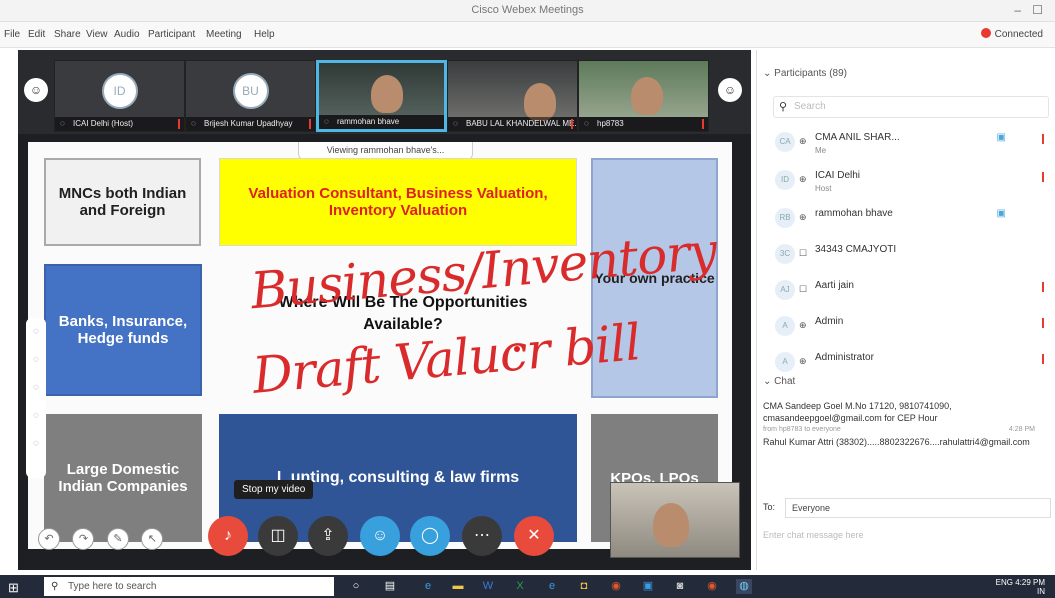  Describe the element at coordinates (785, 180) in the screenshot. I see `avatar: ID` at that location.